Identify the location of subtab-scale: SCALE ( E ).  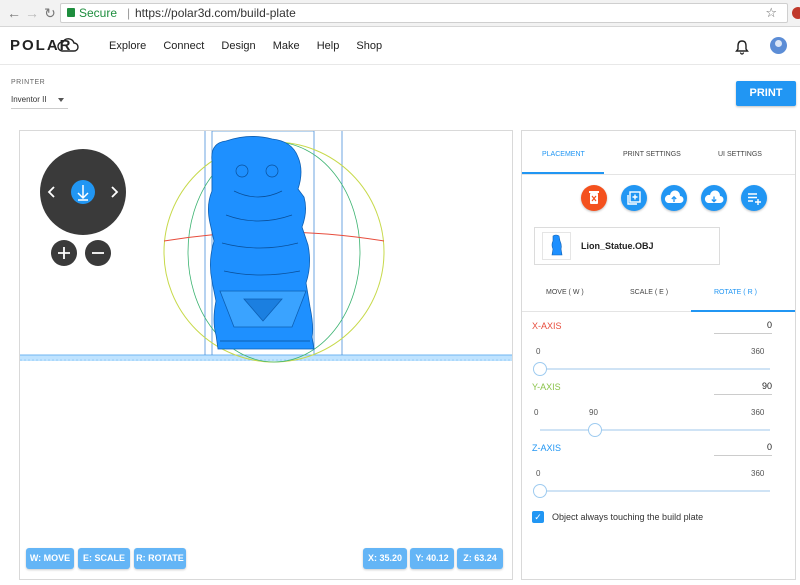
(649, 292).